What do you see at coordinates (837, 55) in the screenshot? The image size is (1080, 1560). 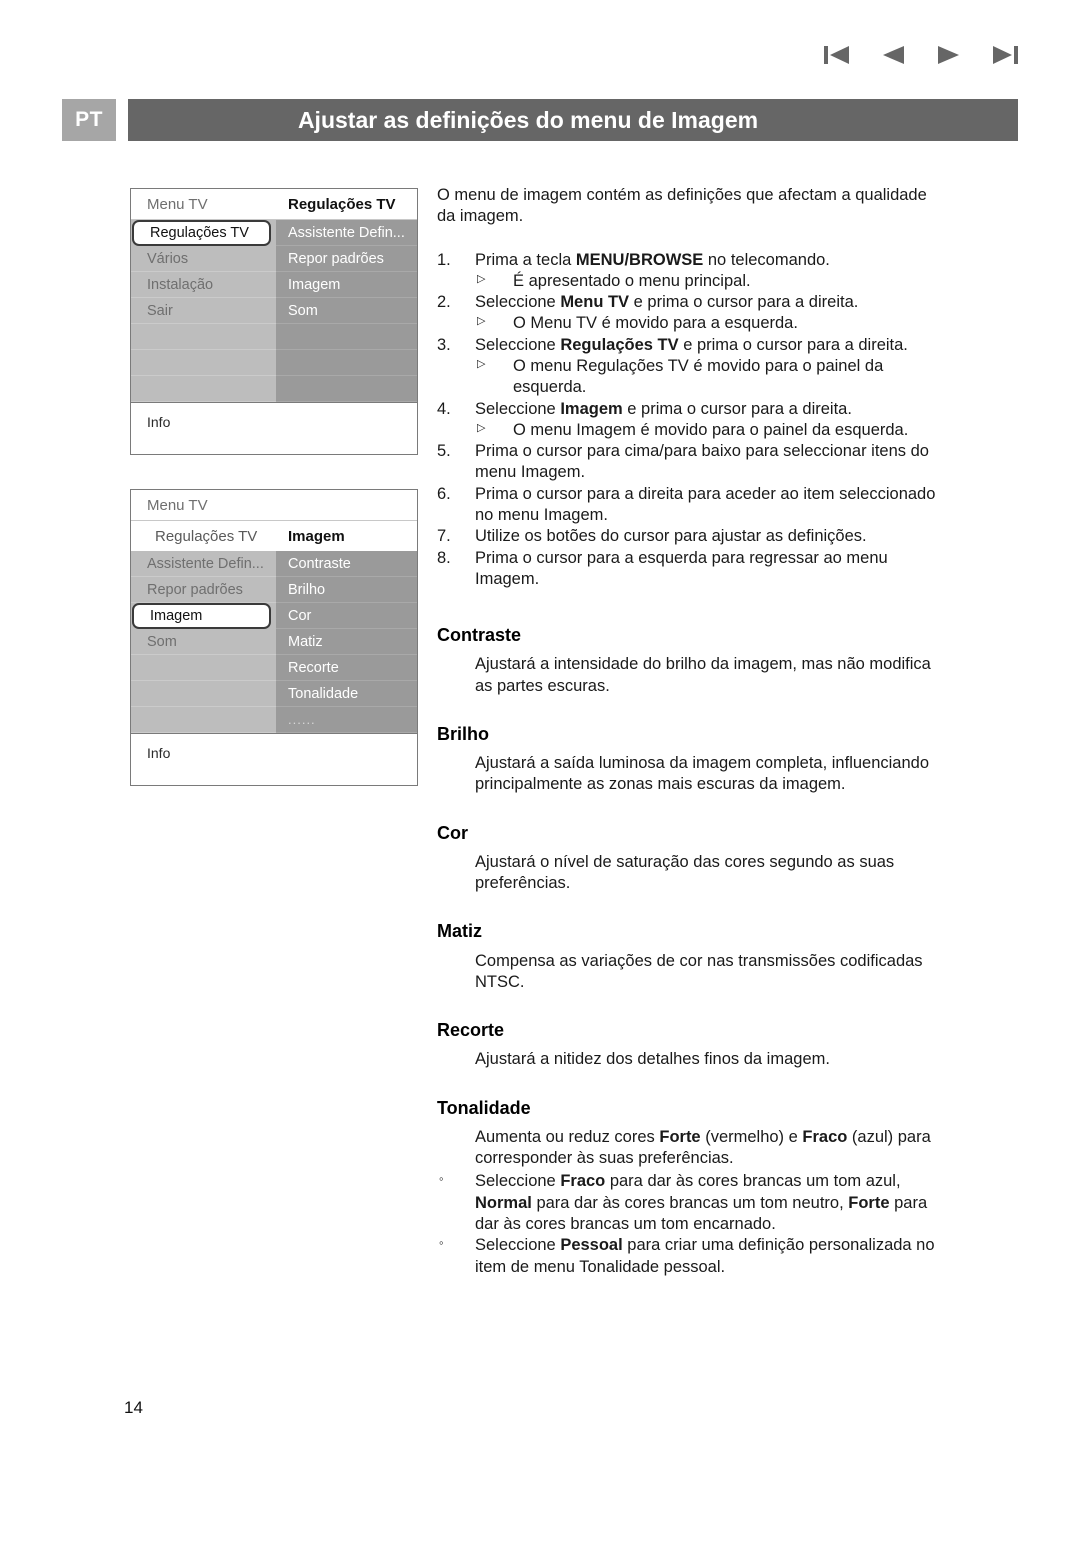 I see `first-page-icon` at bounding box center [837, 55].